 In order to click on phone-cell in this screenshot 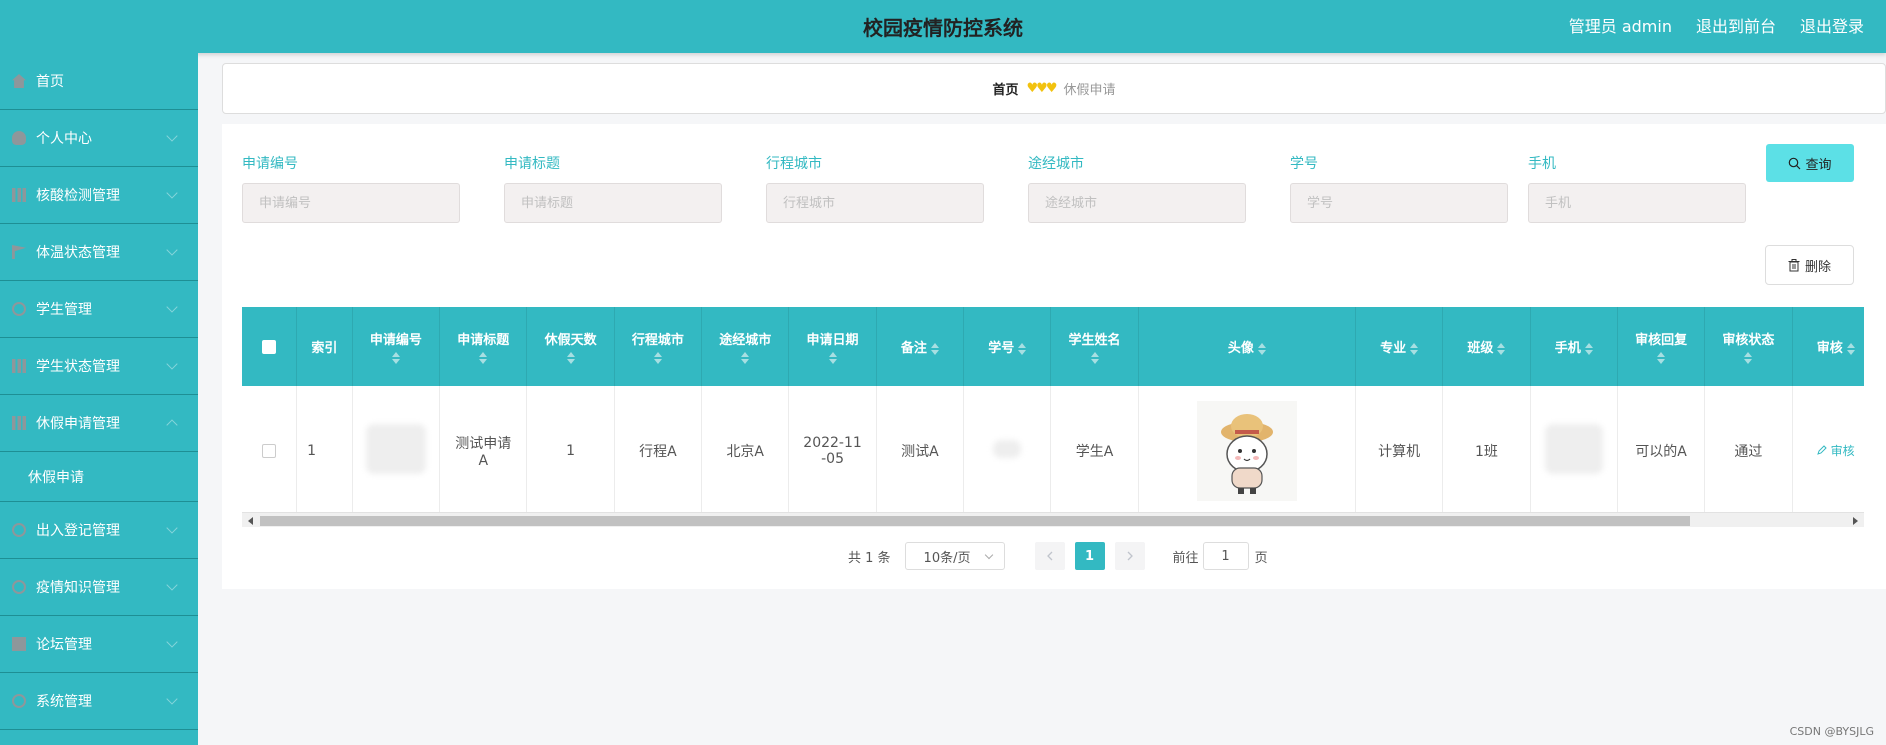, I will do `click(1574, 451)`.